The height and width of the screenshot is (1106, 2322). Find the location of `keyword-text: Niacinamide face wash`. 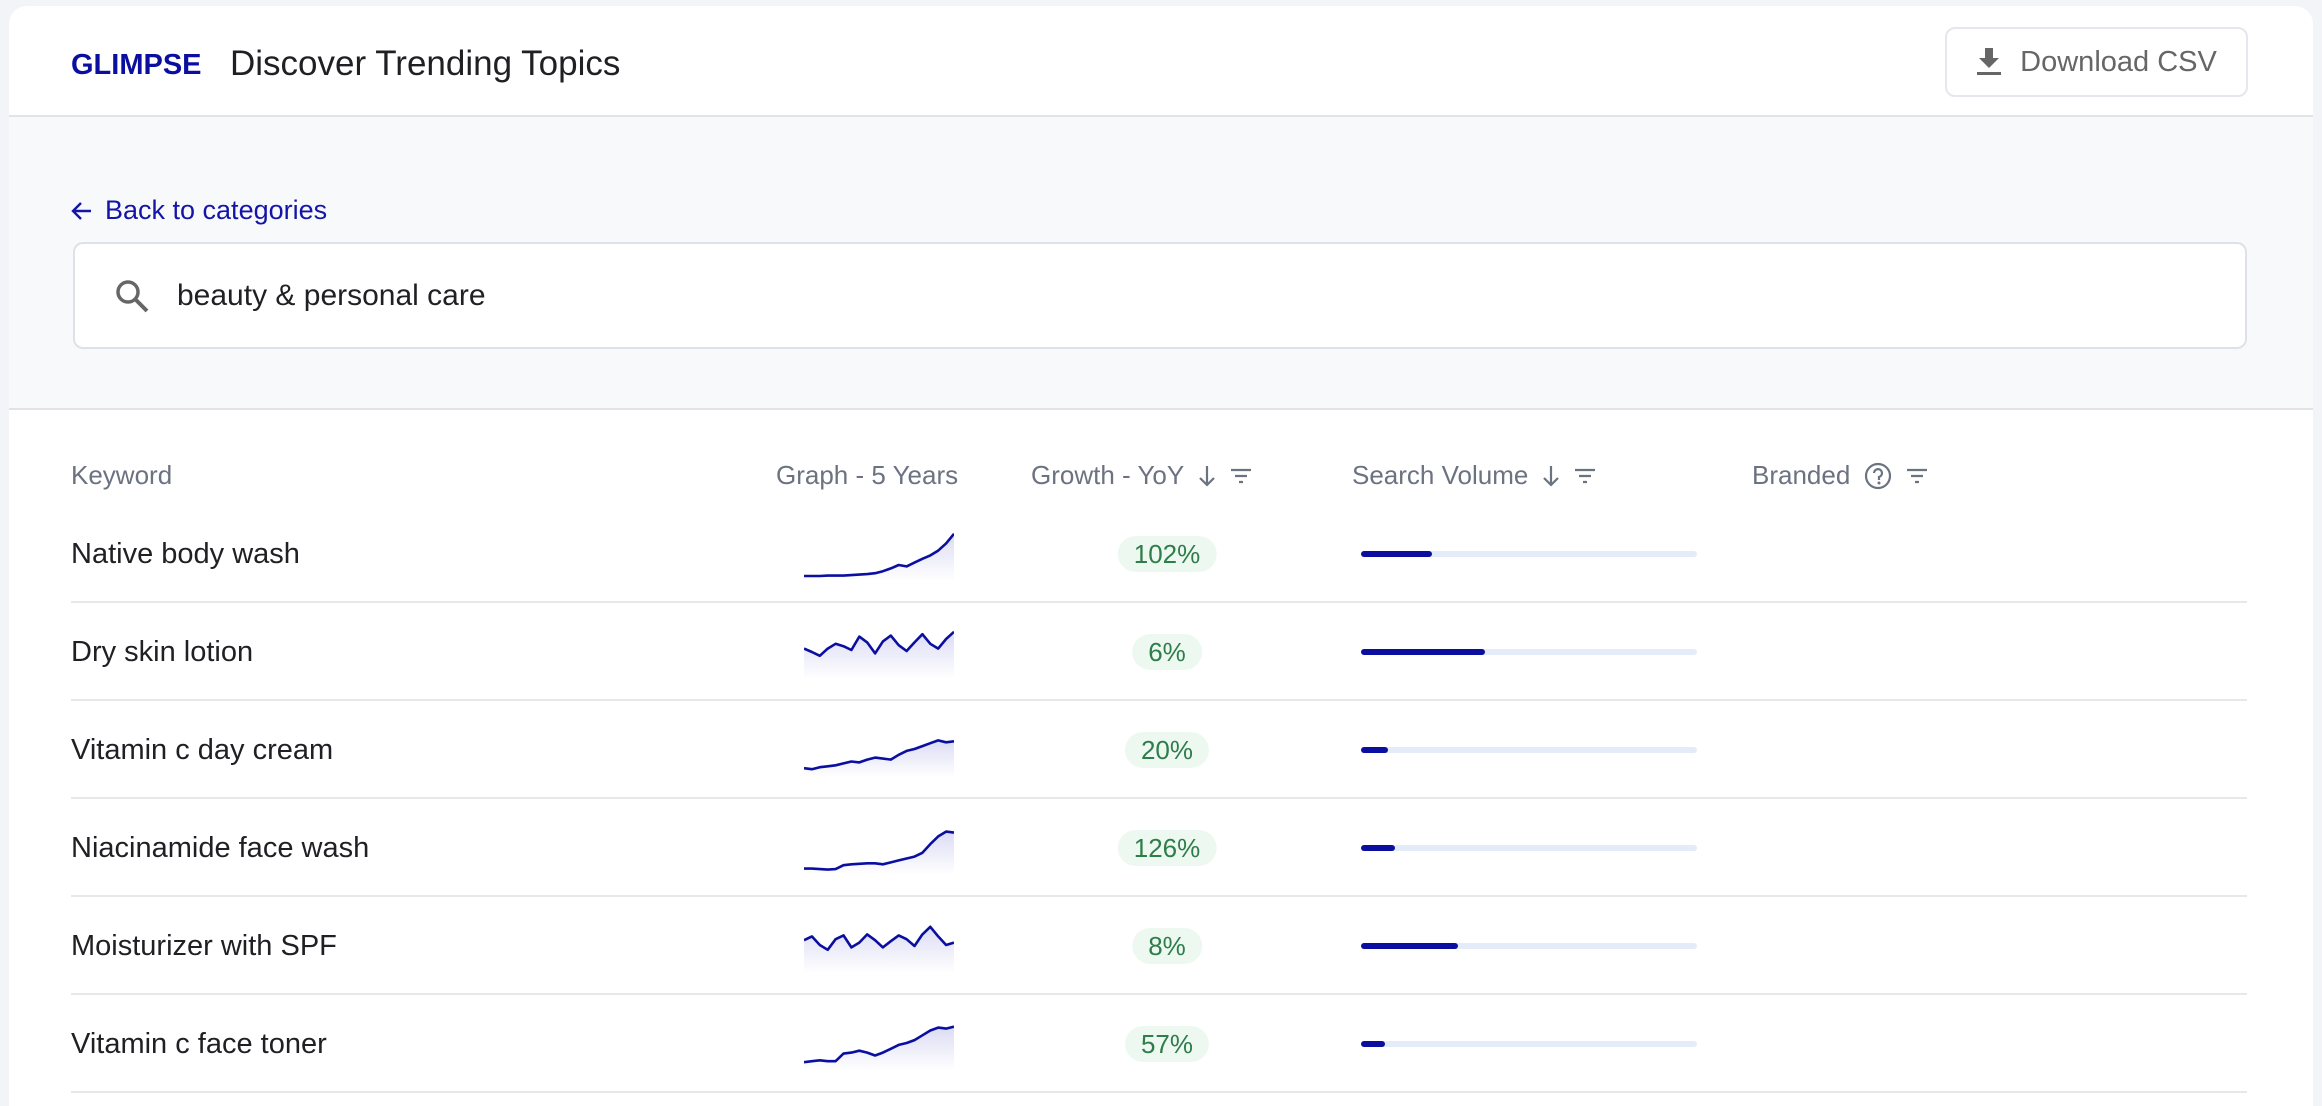

keyword-text: Niacinamide face wash is located at coordinates (220, 848).